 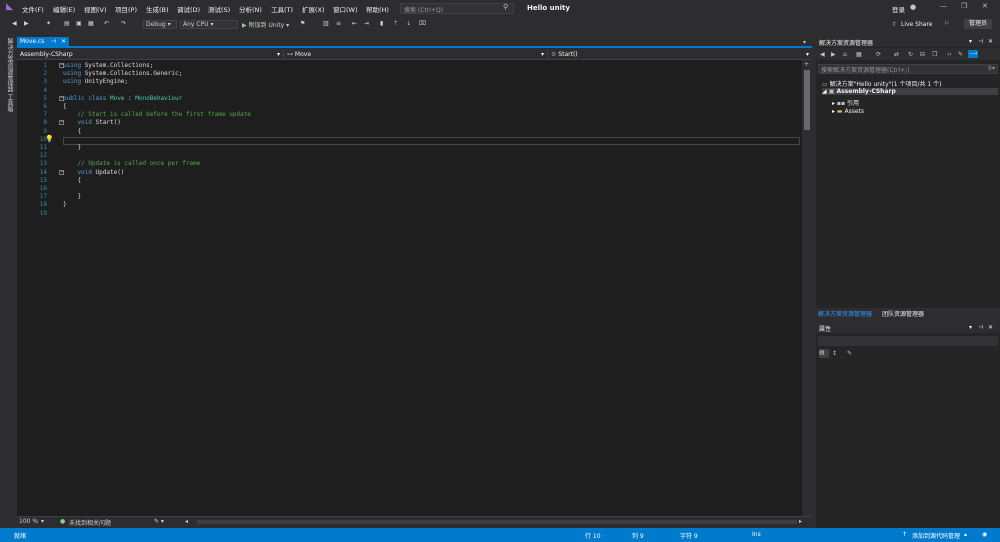 I want to click on code-line: void Update(), so click(x=93, y=172).